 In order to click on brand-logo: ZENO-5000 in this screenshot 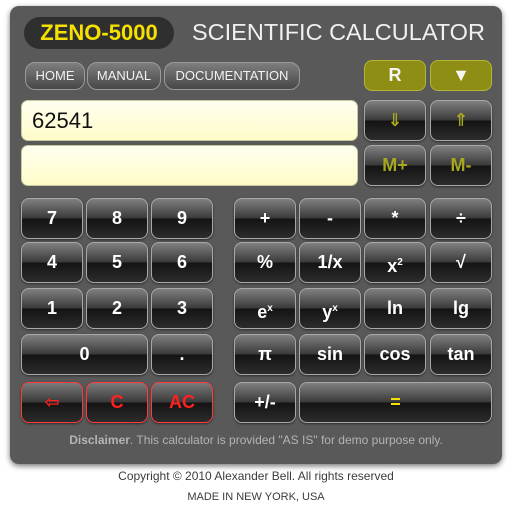, I will do `click(99, 33)`.